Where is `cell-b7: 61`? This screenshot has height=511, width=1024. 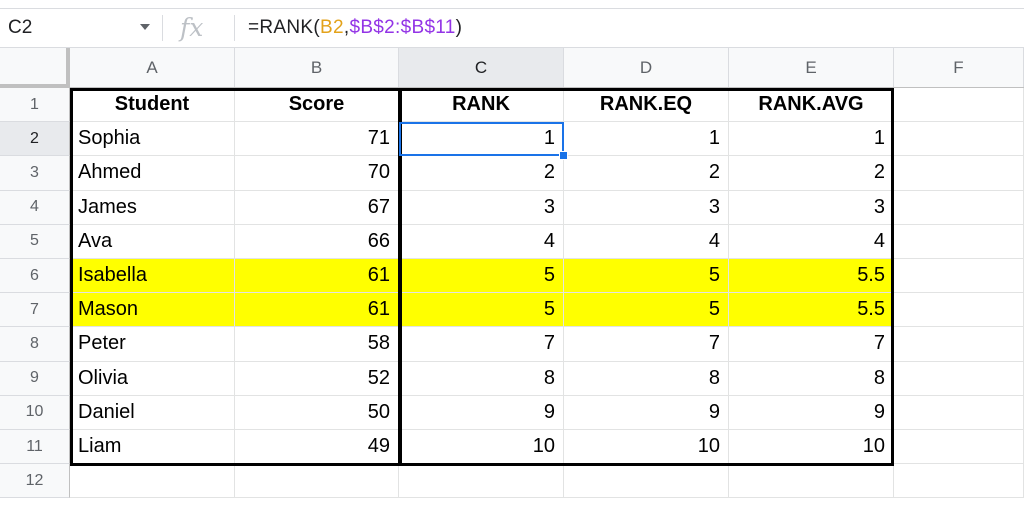 cell-b7: 61 is located at coordinates (317, 310).